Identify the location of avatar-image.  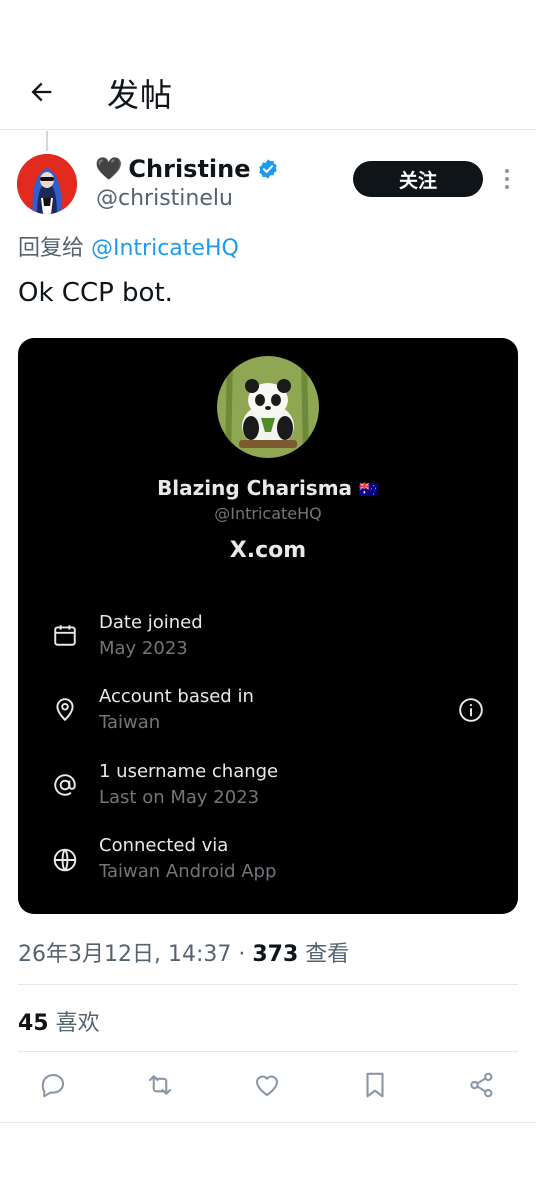
(47, 184).